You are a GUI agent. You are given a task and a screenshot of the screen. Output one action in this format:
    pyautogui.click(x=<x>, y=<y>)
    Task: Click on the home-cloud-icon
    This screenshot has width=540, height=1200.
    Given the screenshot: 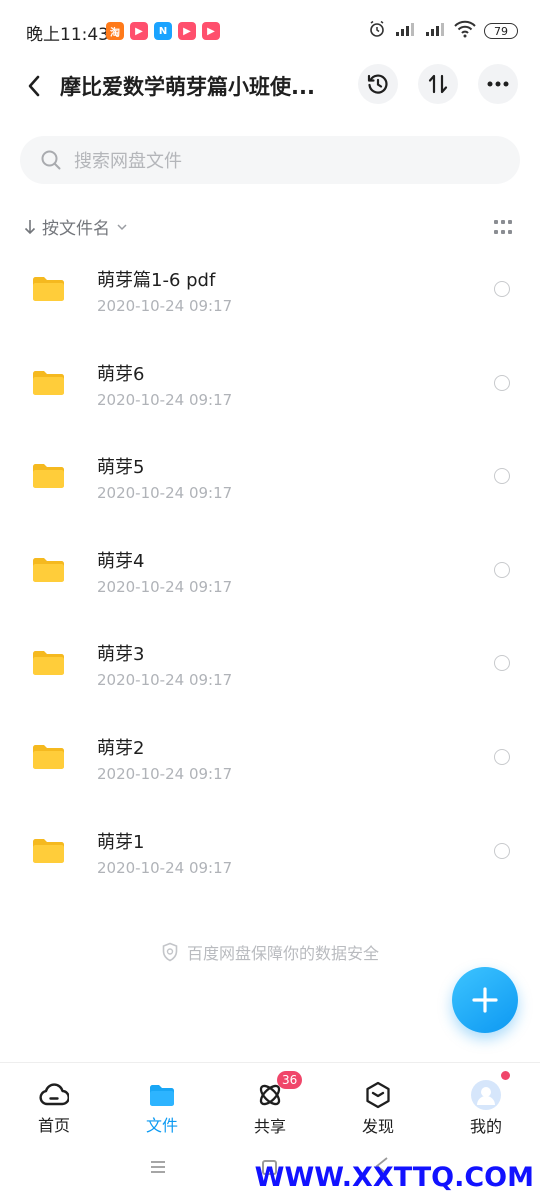 What is the action you would take?
    pyautogui.click(x=54, y=1094)
    